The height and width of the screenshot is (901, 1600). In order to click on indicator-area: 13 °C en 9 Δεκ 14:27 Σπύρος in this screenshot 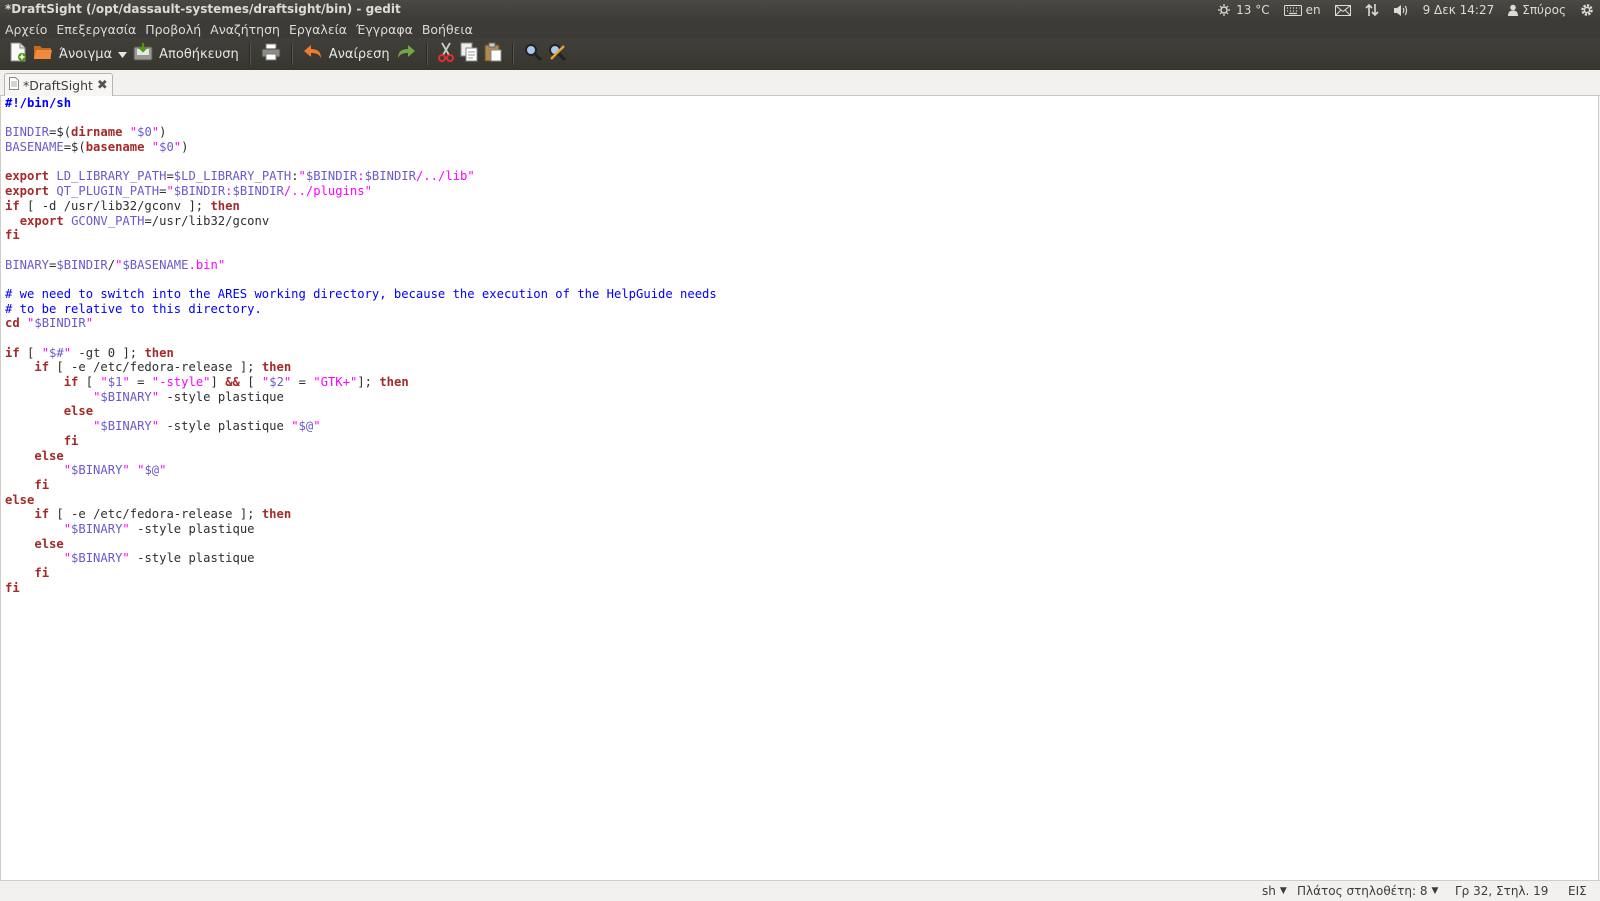, I will do `click(1406, 10)`.